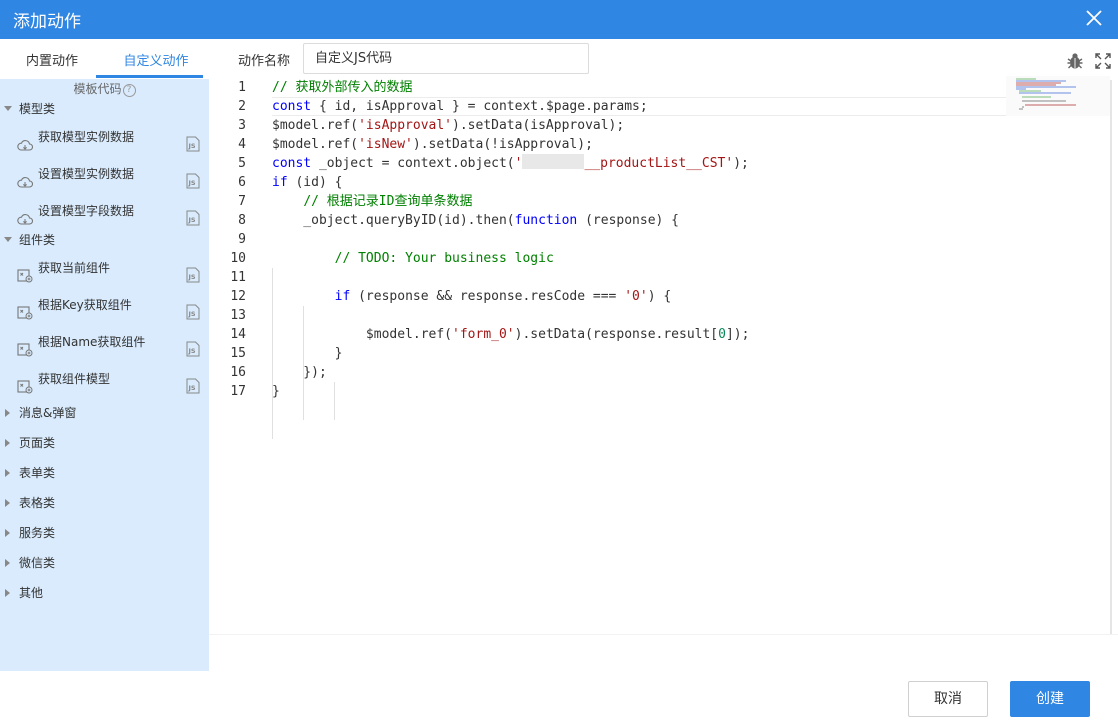  I want to click on close-icon, so click(1094, 18).